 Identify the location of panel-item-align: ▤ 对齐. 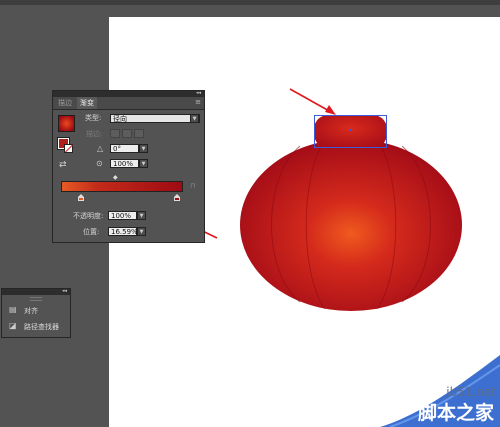
(36, 310).